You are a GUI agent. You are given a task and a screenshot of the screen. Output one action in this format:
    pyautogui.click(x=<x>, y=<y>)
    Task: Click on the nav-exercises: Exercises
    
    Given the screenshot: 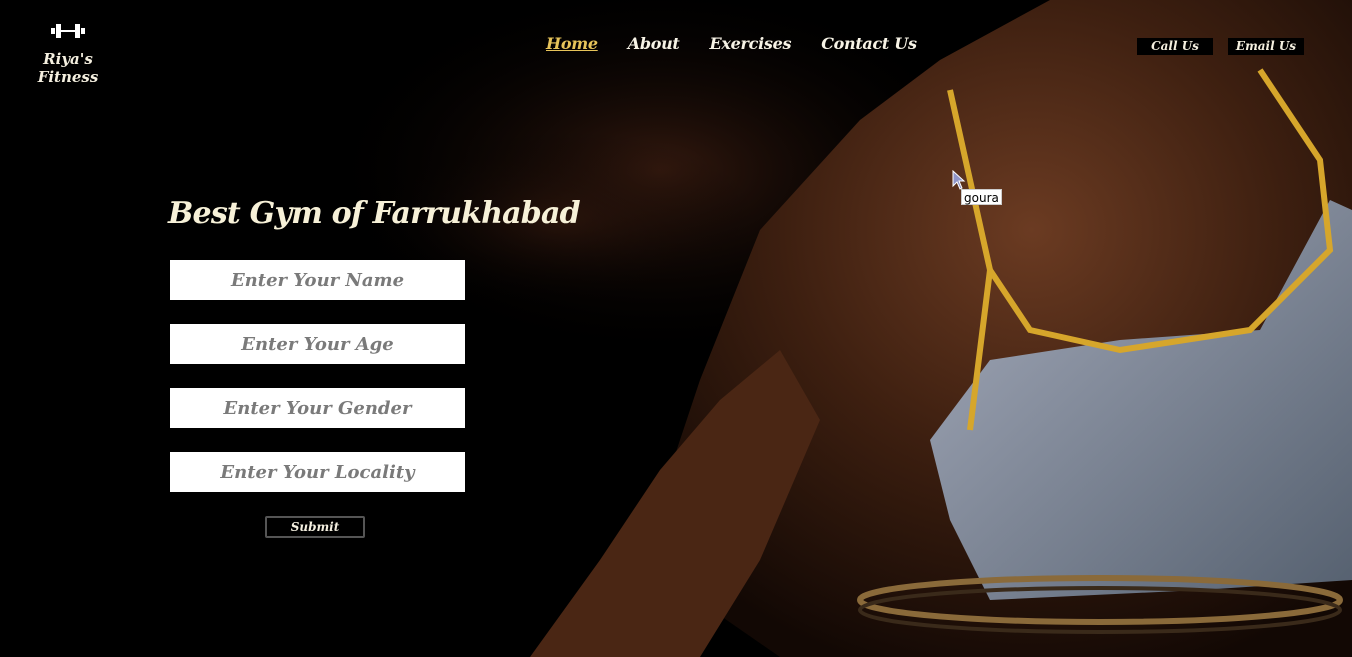 What is the action you would take?
    pyautogui.click(x=751, y=43)
    